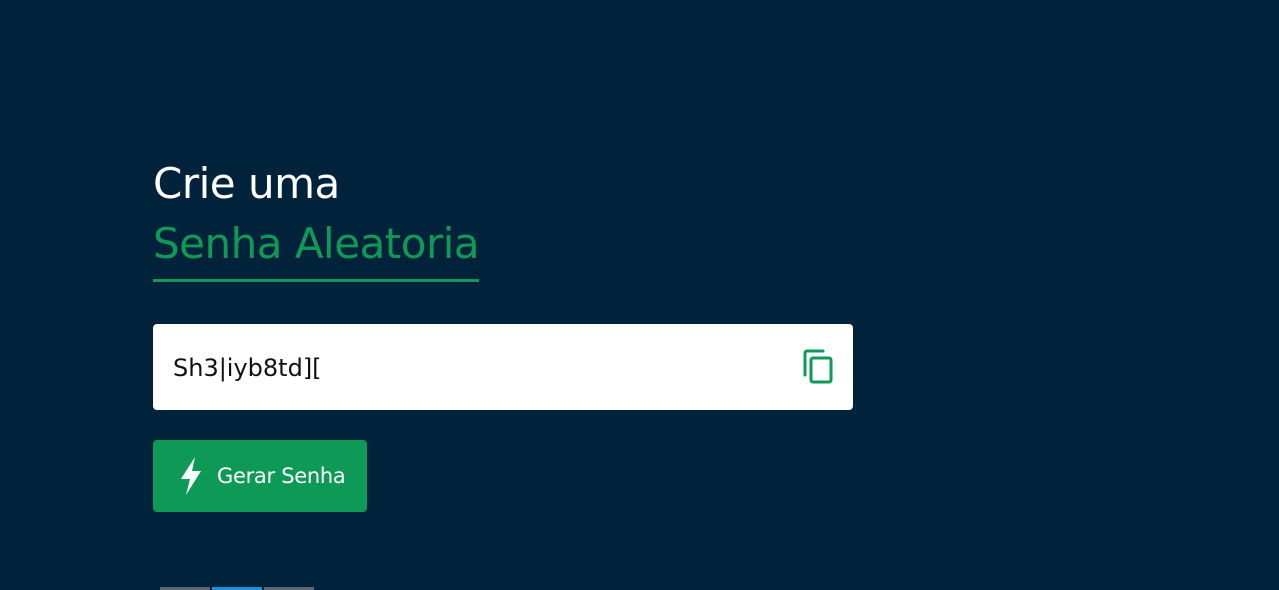  I want to click on generate-password-button: Gerar Senha, so click(260, 476).